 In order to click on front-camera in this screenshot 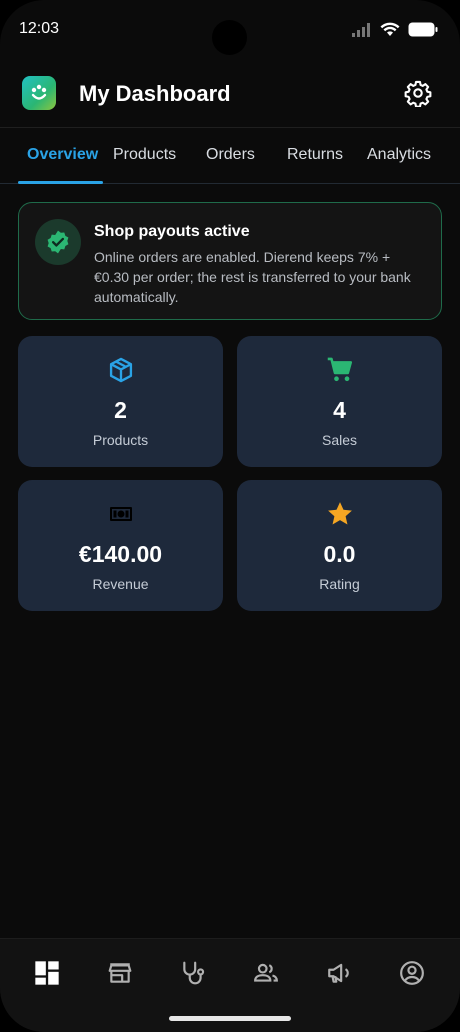, I will do `click(229, 37)`.